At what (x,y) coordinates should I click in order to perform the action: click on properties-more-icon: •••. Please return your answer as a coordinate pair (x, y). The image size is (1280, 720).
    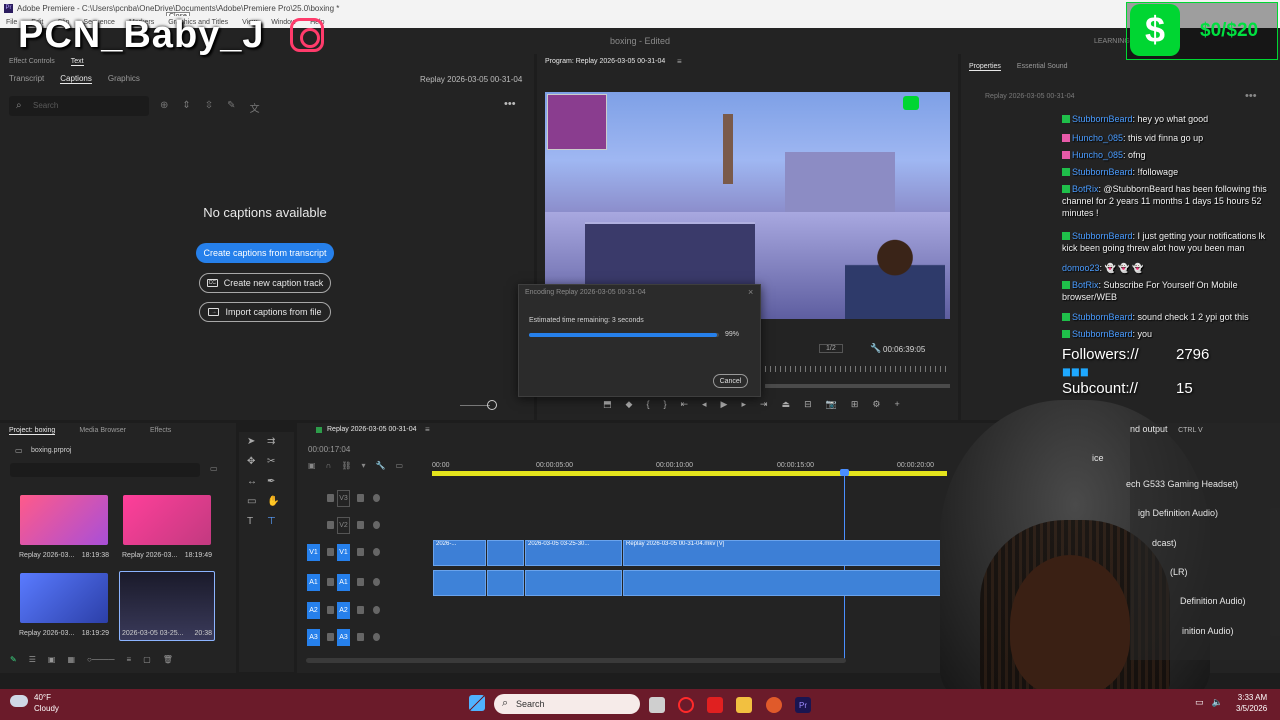
    Looking at the image, I should click on (1251, 96).